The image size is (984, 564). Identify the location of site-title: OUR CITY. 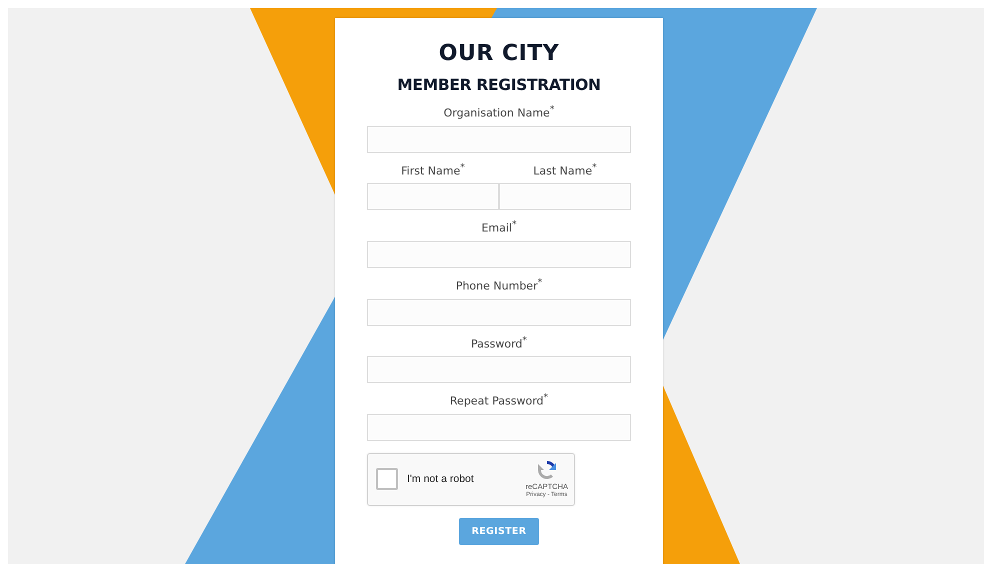
(499, 54).